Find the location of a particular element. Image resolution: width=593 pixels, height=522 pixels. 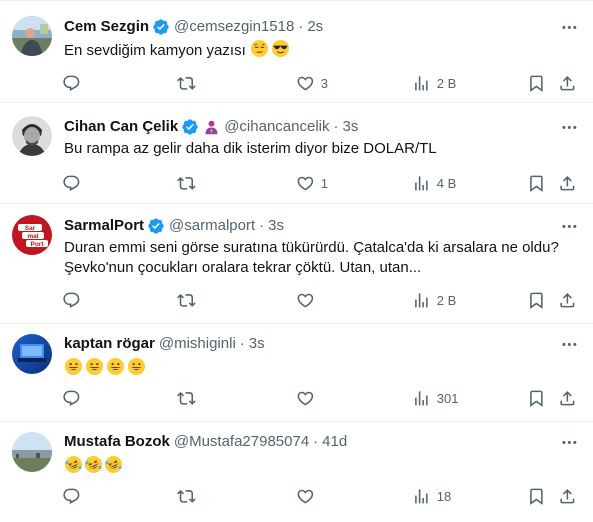

relieved-face-emoji-icon is located at coordinates (259, 48).